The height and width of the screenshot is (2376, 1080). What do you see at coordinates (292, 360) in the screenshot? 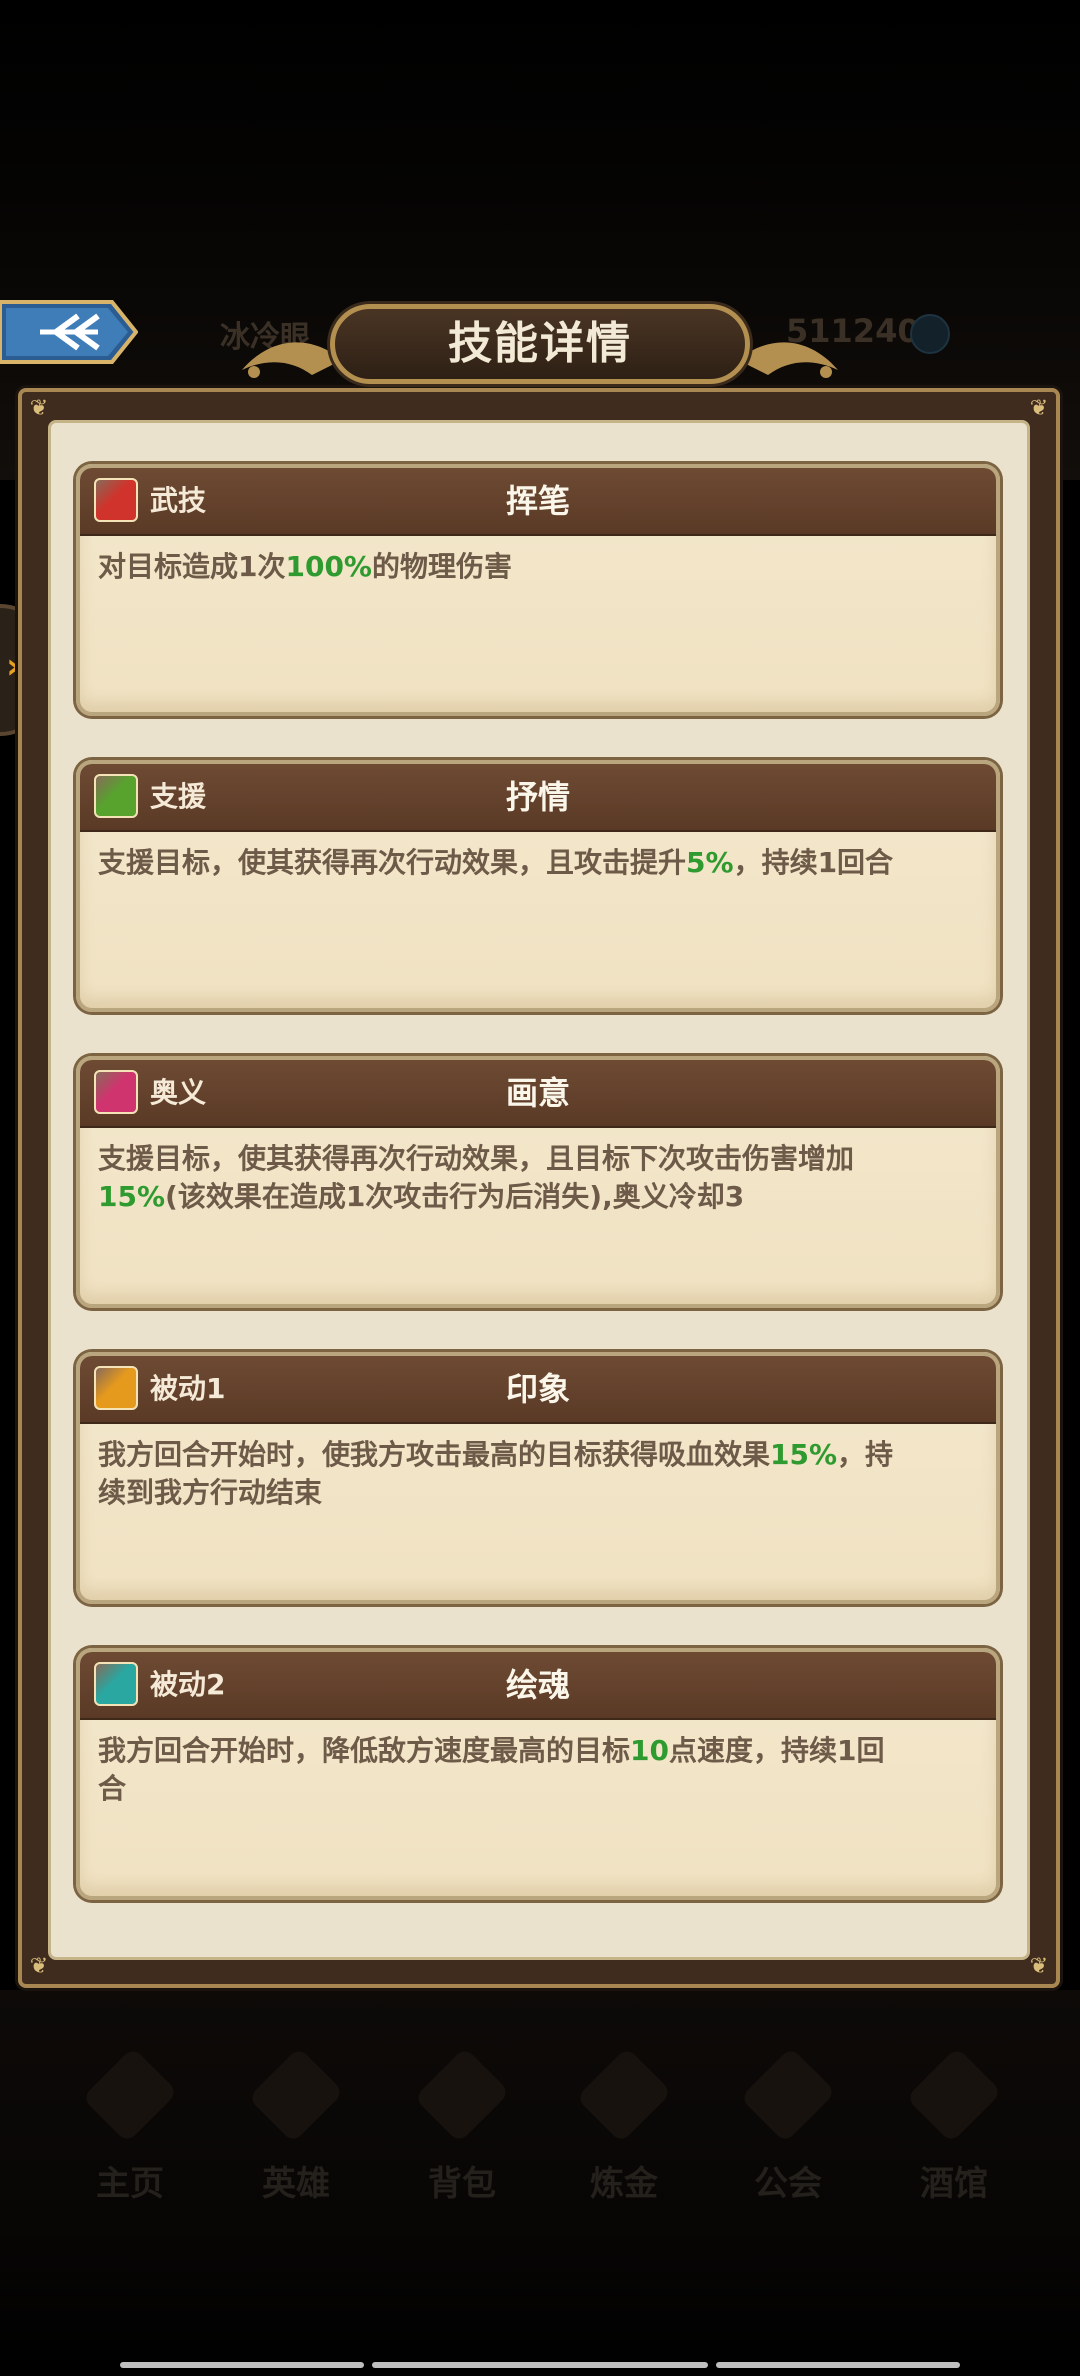
I see `left-wing-ornament-icon` at bounding box center [292, 360].